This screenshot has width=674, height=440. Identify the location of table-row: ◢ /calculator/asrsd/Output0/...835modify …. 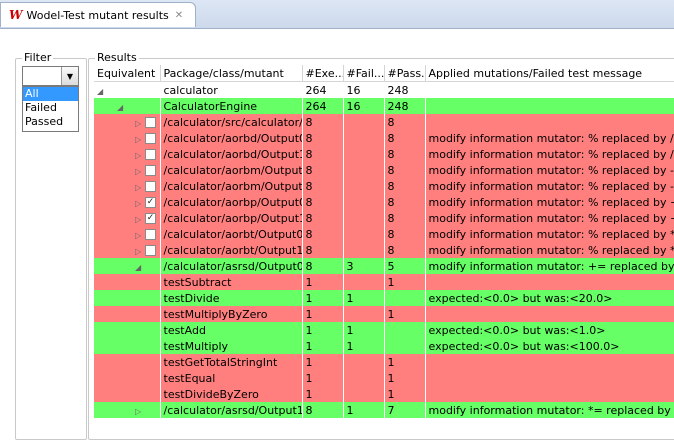
(384, 266).